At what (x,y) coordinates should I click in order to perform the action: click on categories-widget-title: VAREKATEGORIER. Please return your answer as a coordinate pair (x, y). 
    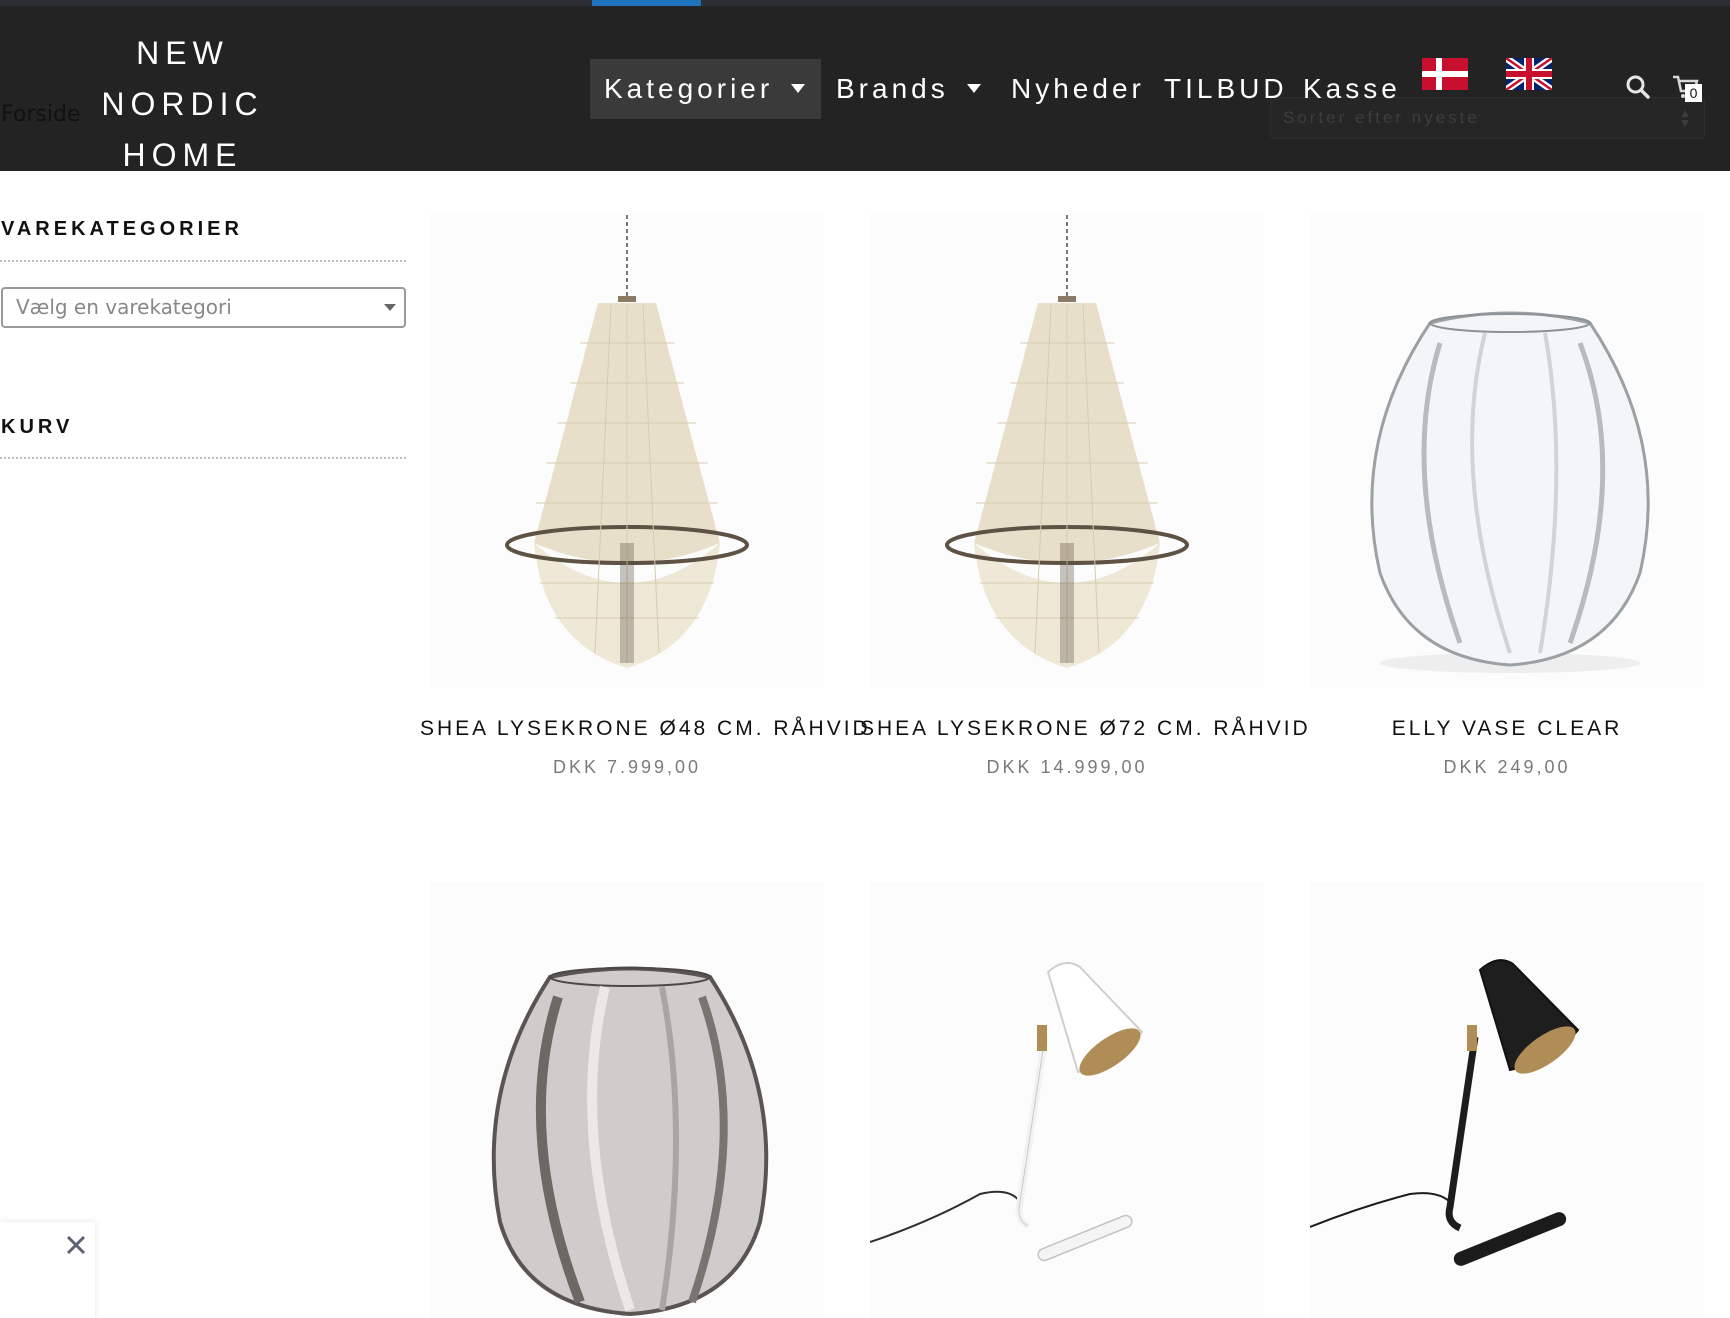
    Looking at the image, I should click on (122, 229).